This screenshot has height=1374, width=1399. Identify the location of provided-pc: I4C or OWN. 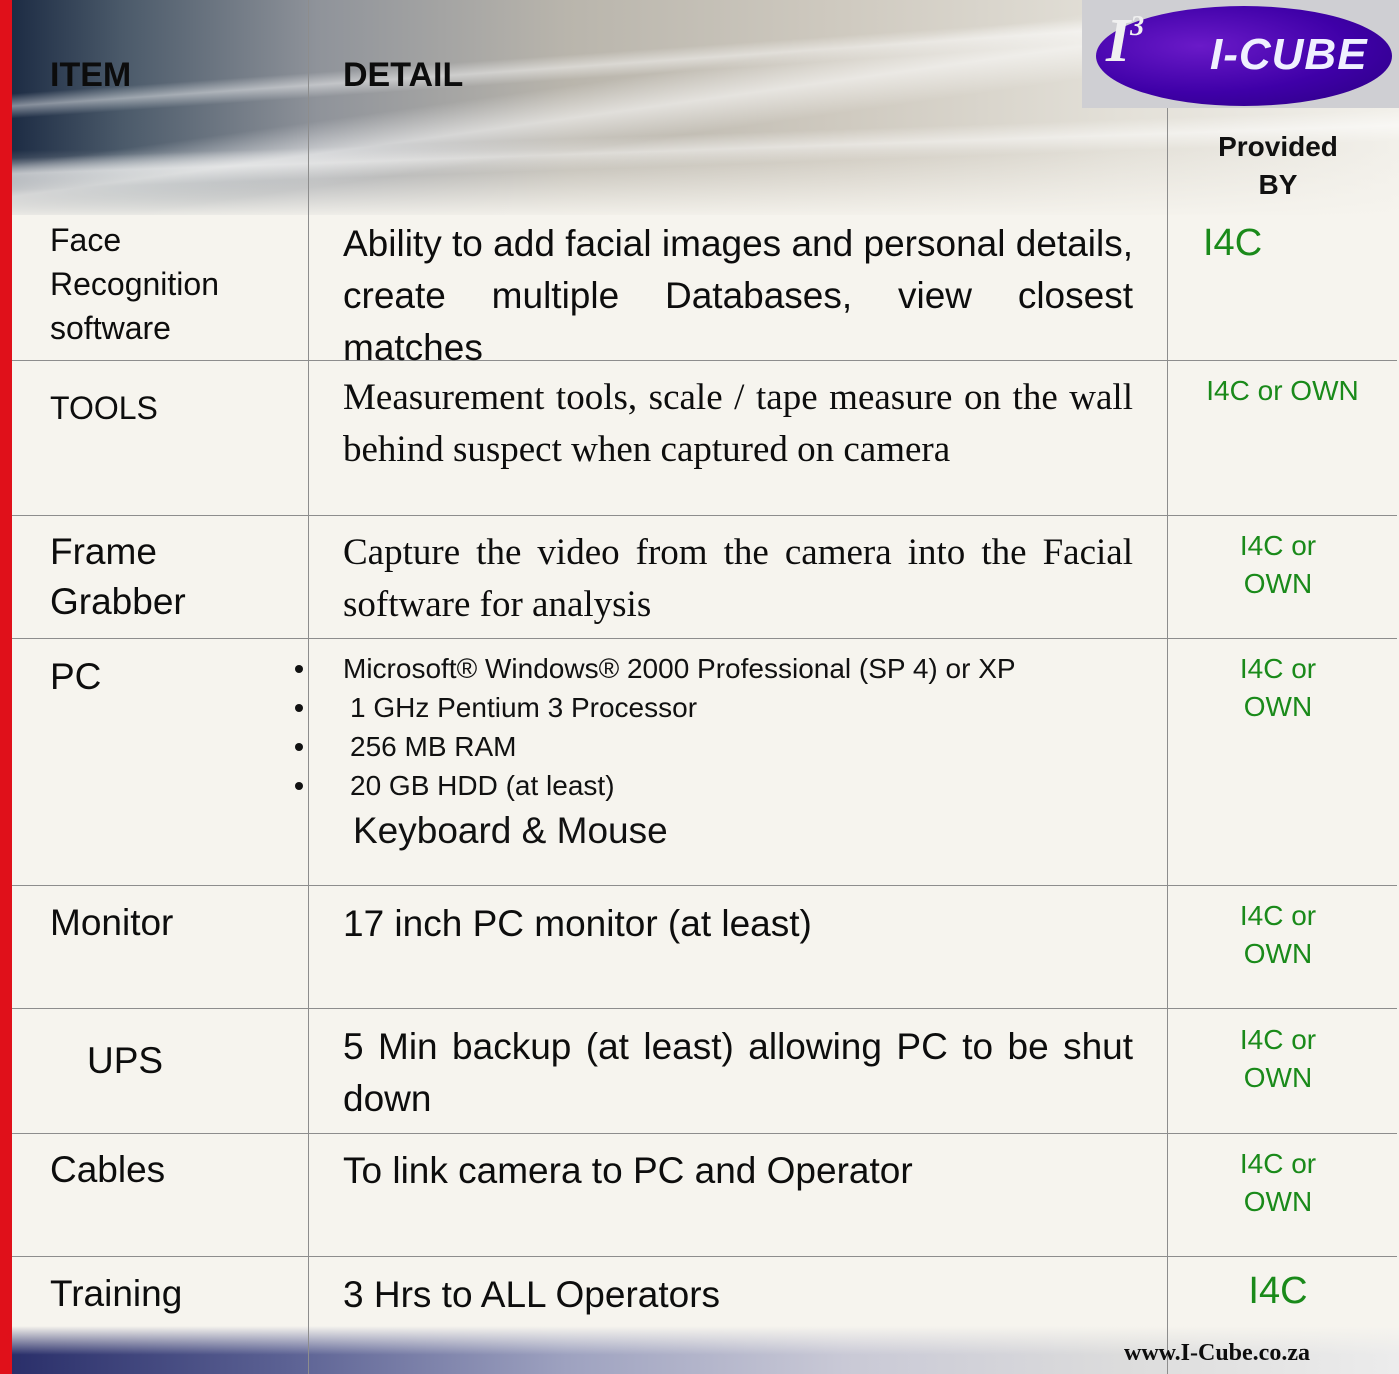
(1278, 688).